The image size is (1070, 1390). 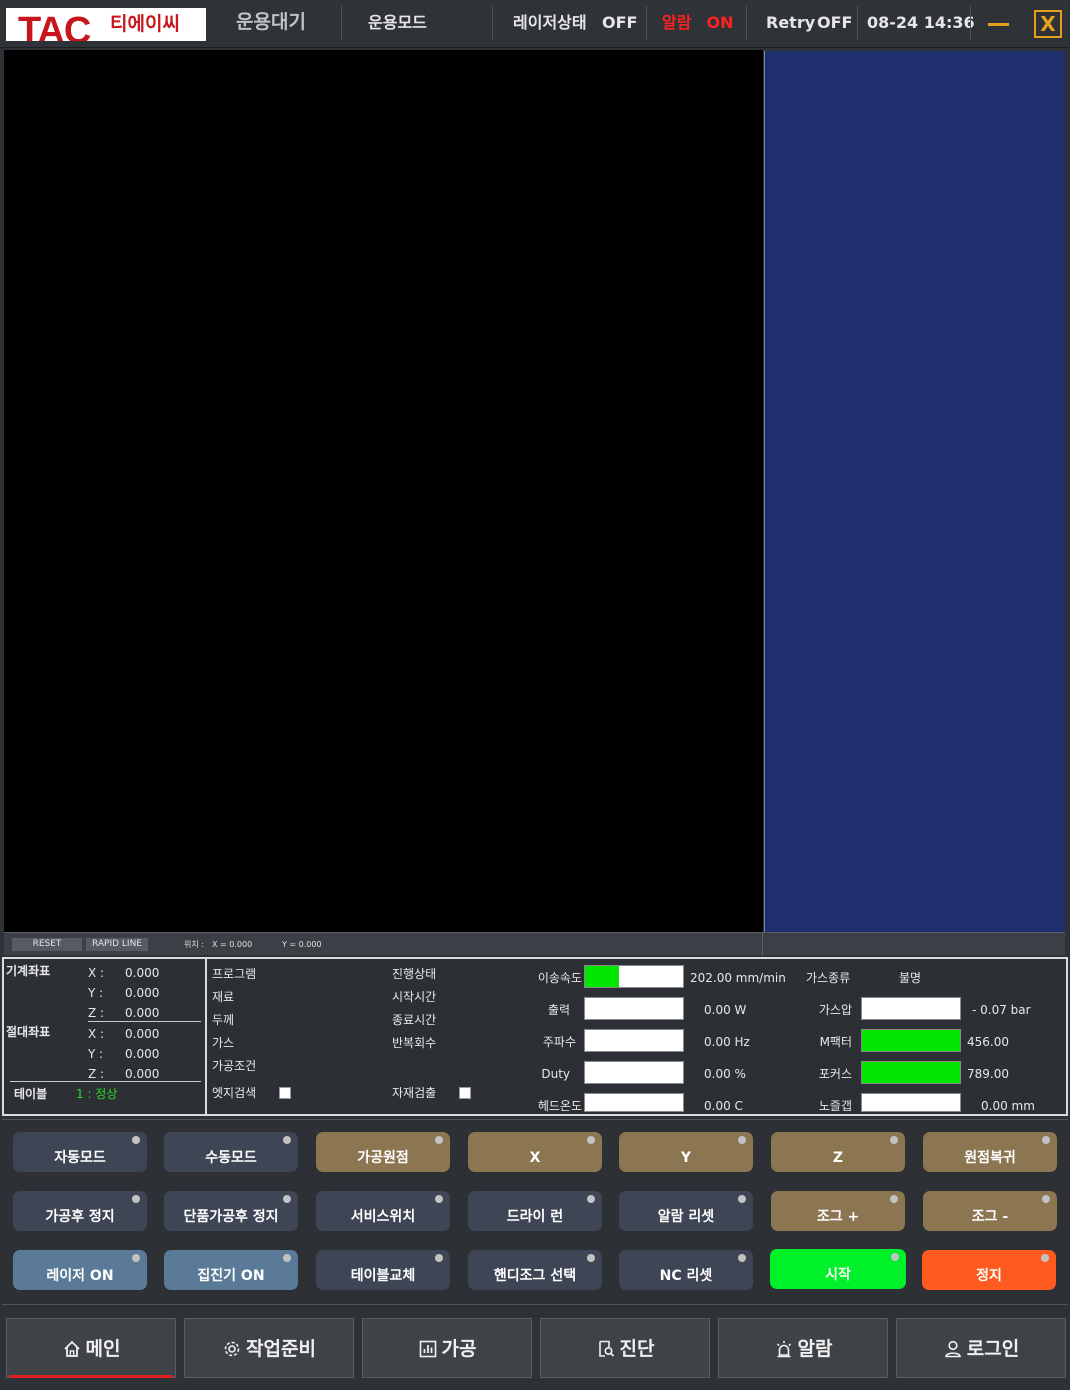 I want to click on tab-work-prep: 작업준비, so click(x=269, y=1348).